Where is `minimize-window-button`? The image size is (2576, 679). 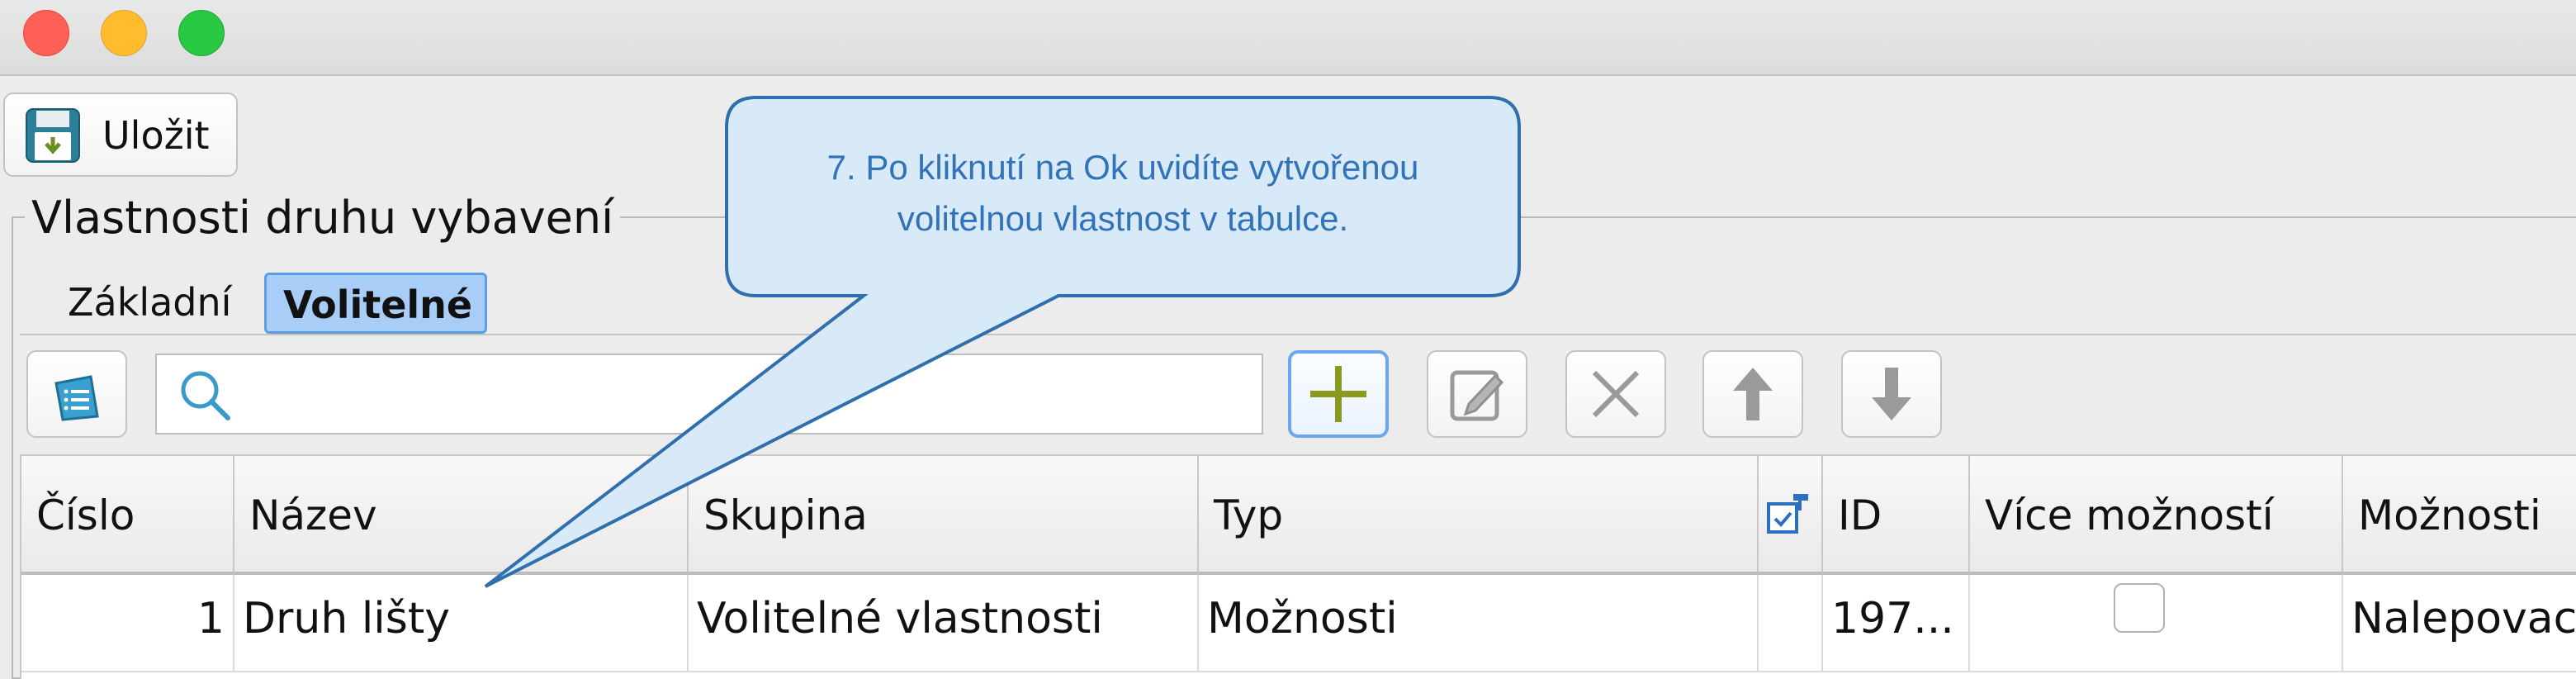
minimize-window-button is located at coordinates (124, 33).